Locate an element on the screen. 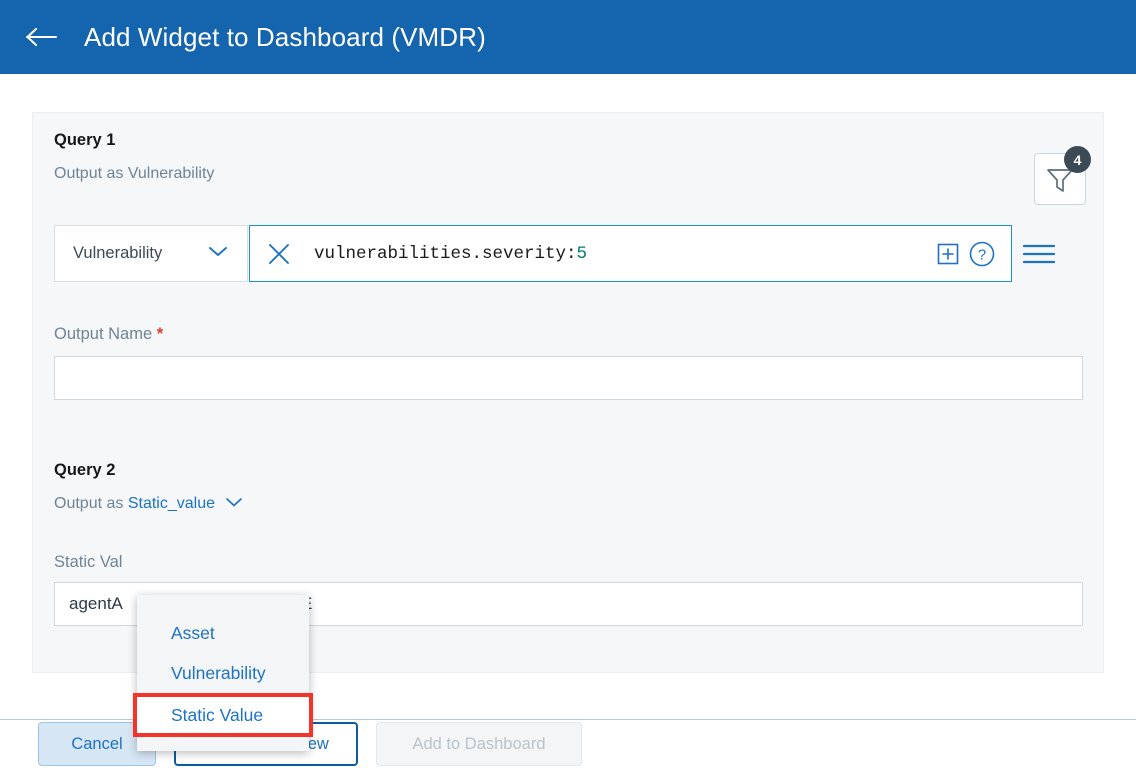 This screenshot has width=1136, height=768. hamburger-menu-icon is located at coordinates (1039, 253).